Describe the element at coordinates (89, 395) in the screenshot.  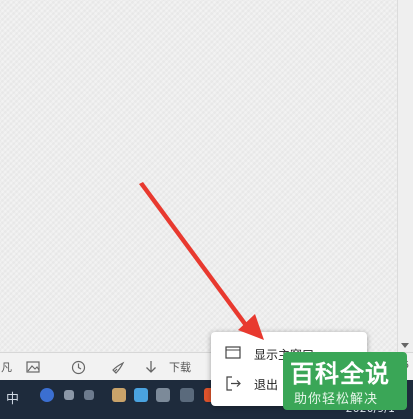
I see `tray-icon-small` at that location.